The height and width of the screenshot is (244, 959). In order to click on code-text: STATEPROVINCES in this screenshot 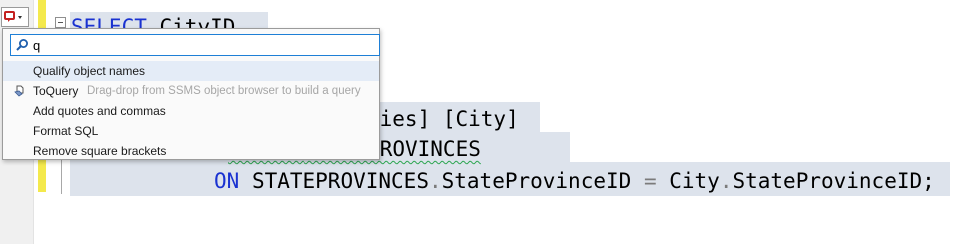, I will do `click(340, 181)`.